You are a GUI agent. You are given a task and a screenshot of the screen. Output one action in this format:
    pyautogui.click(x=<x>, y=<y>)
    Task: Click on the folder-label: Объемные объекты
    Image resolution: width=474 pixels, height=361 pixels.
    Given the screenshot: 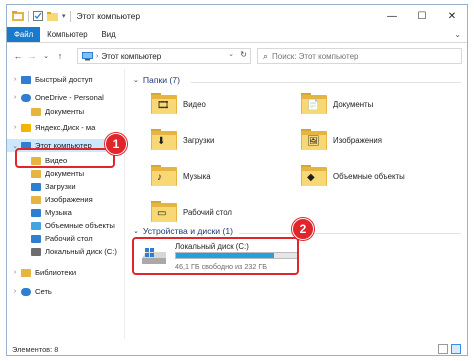 What is the action you would take?
    pyautogui.click(x=369, y=176)
    